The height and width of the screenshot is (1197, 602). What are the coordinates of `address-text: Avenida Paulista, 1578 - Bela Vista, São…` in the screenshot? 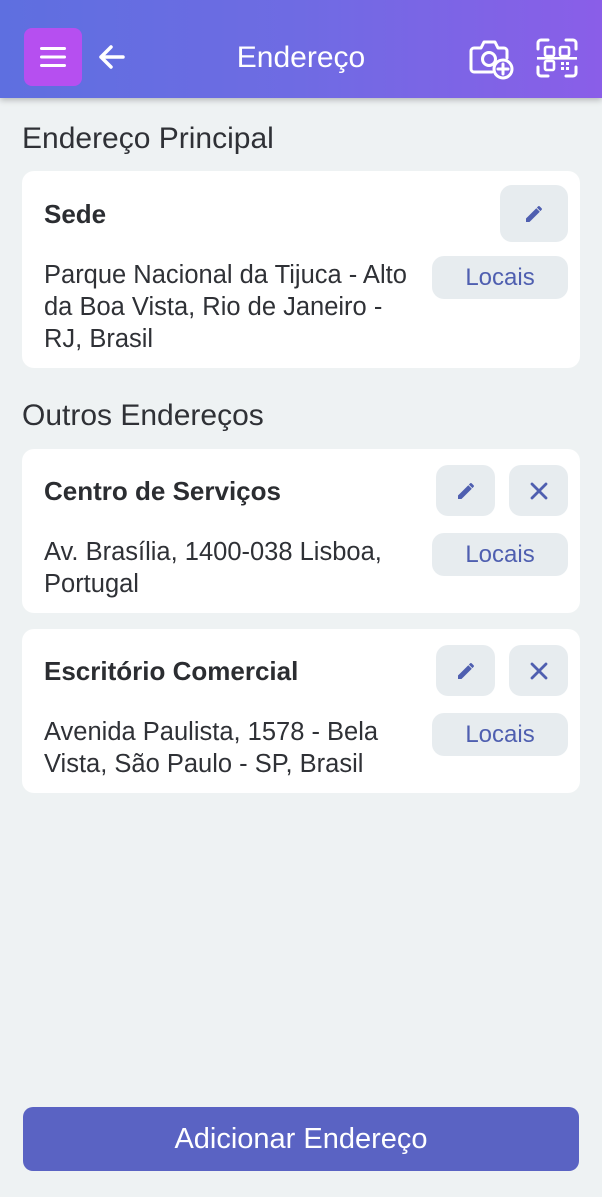 It's located at (211, 748).